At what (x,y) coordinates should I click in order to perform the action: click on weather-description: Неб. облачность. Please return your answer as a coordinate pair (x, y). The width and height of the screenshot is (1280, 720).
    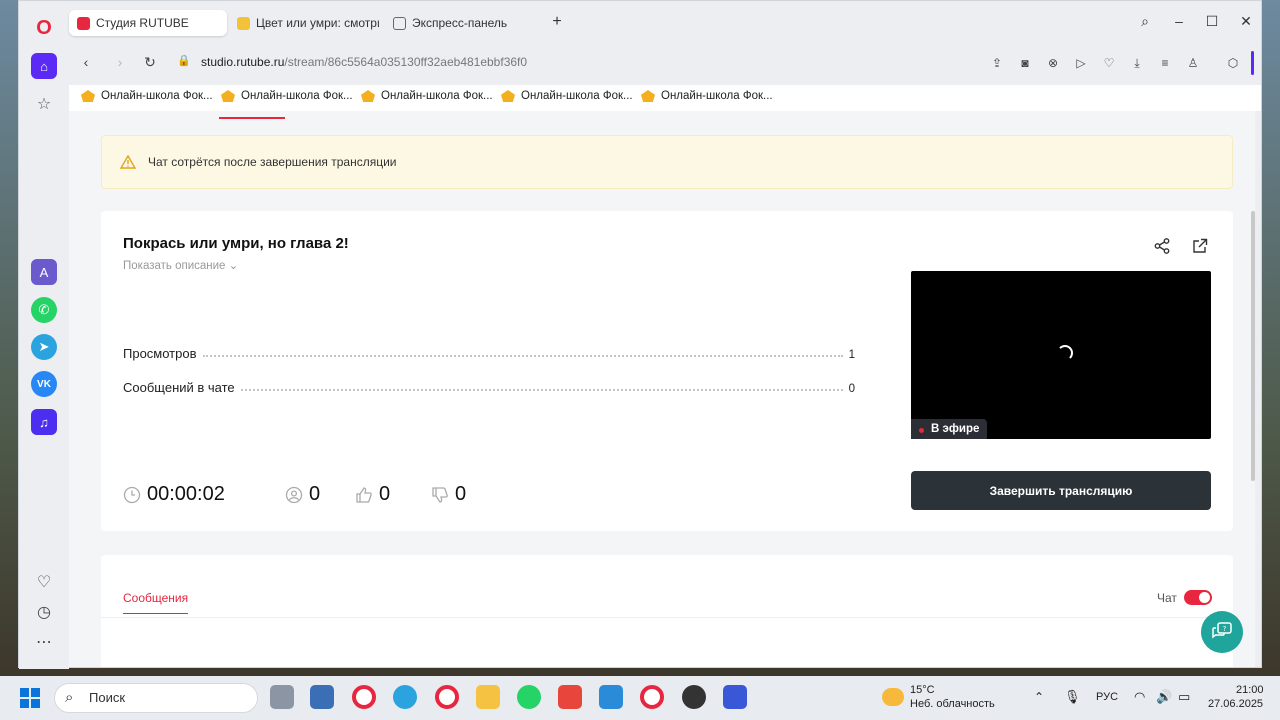
    Looking at the image, I should click on (952, 704).